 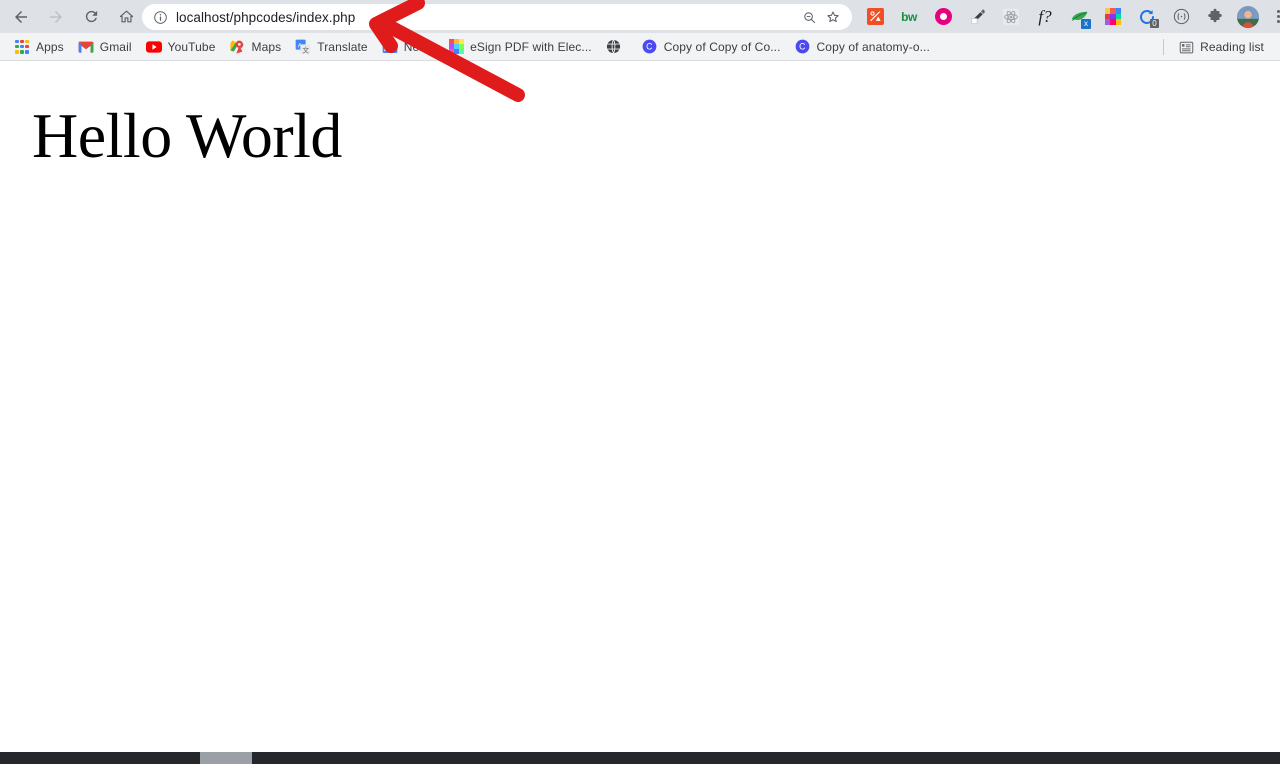 I want to click on forward-arrow-icon, so click(x=56, y=16).